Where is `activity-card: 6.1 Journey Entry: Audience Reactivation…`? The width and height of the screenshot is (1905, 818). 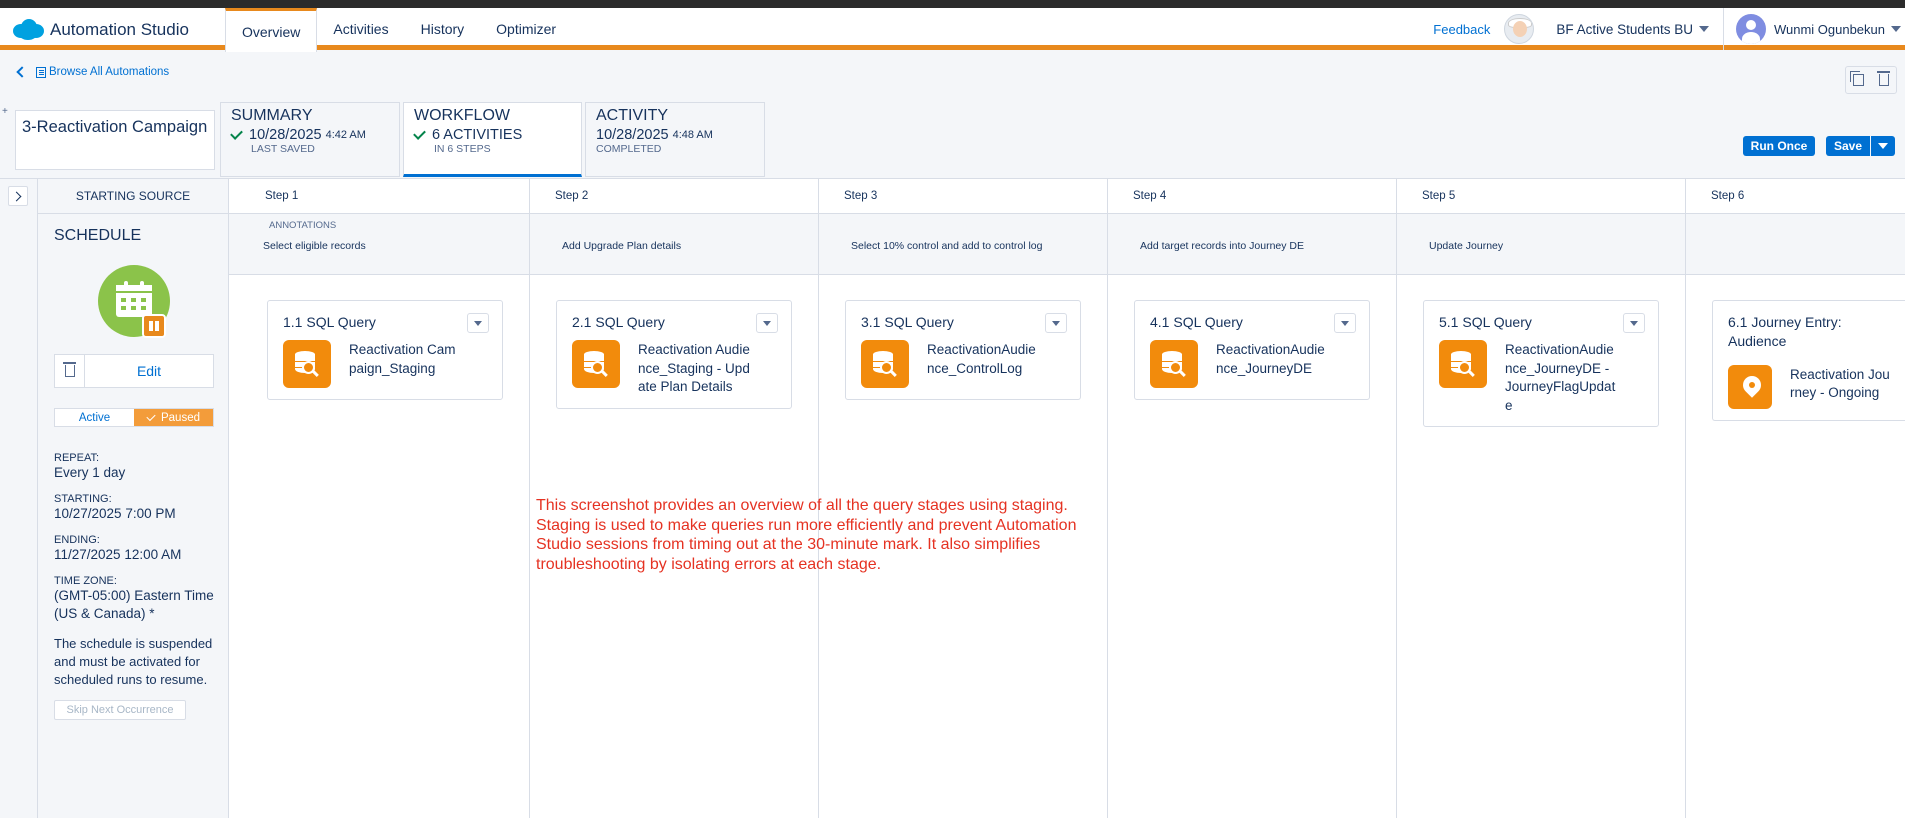
activity-card: 6.1 Journey Entry: Audience Reactivation… is located at coordinates (1808, 360).